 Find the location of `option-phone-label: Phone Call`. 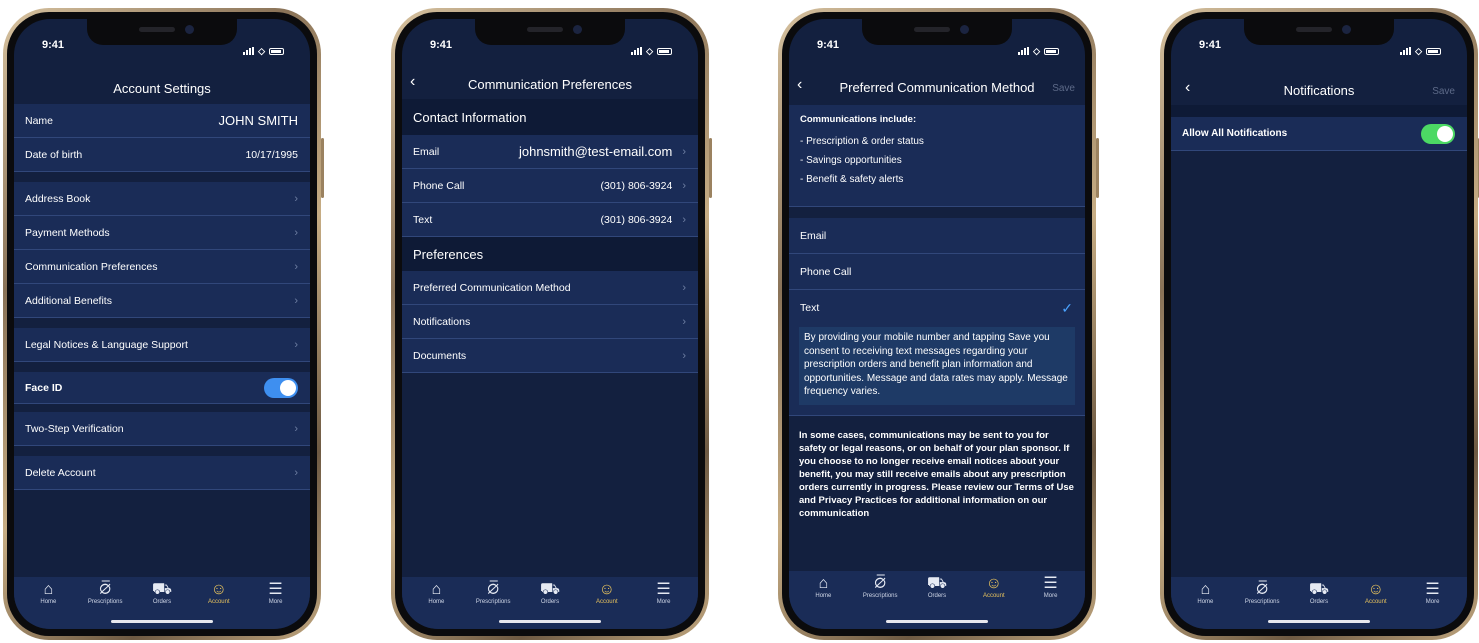

option-phone-label: Phone Call is located at coordinates (826, 271).